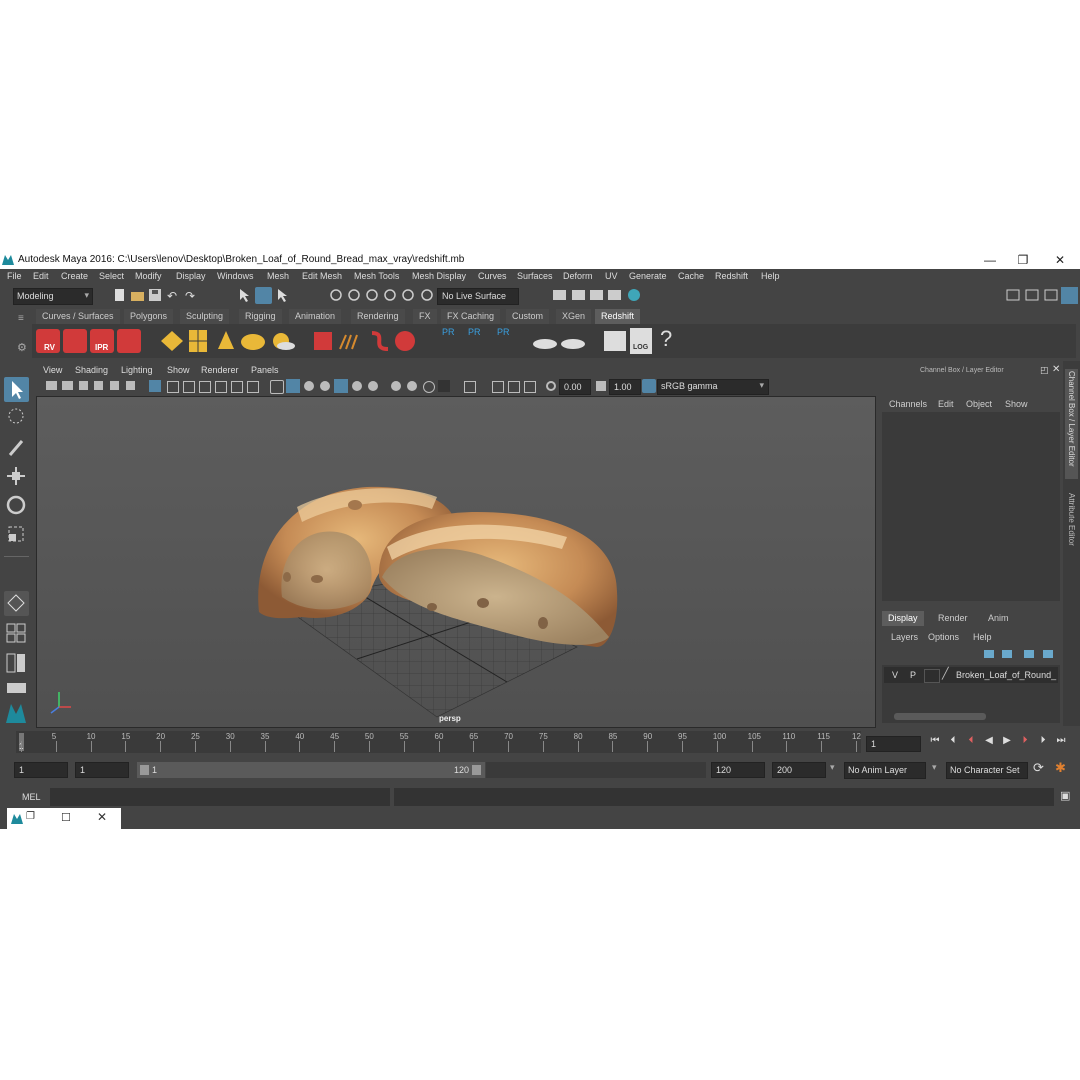  What do you see at coordinates (30, 816) in the screenshot?
I see `restore-small-icon: ❐` at bounding box center [30, 816].